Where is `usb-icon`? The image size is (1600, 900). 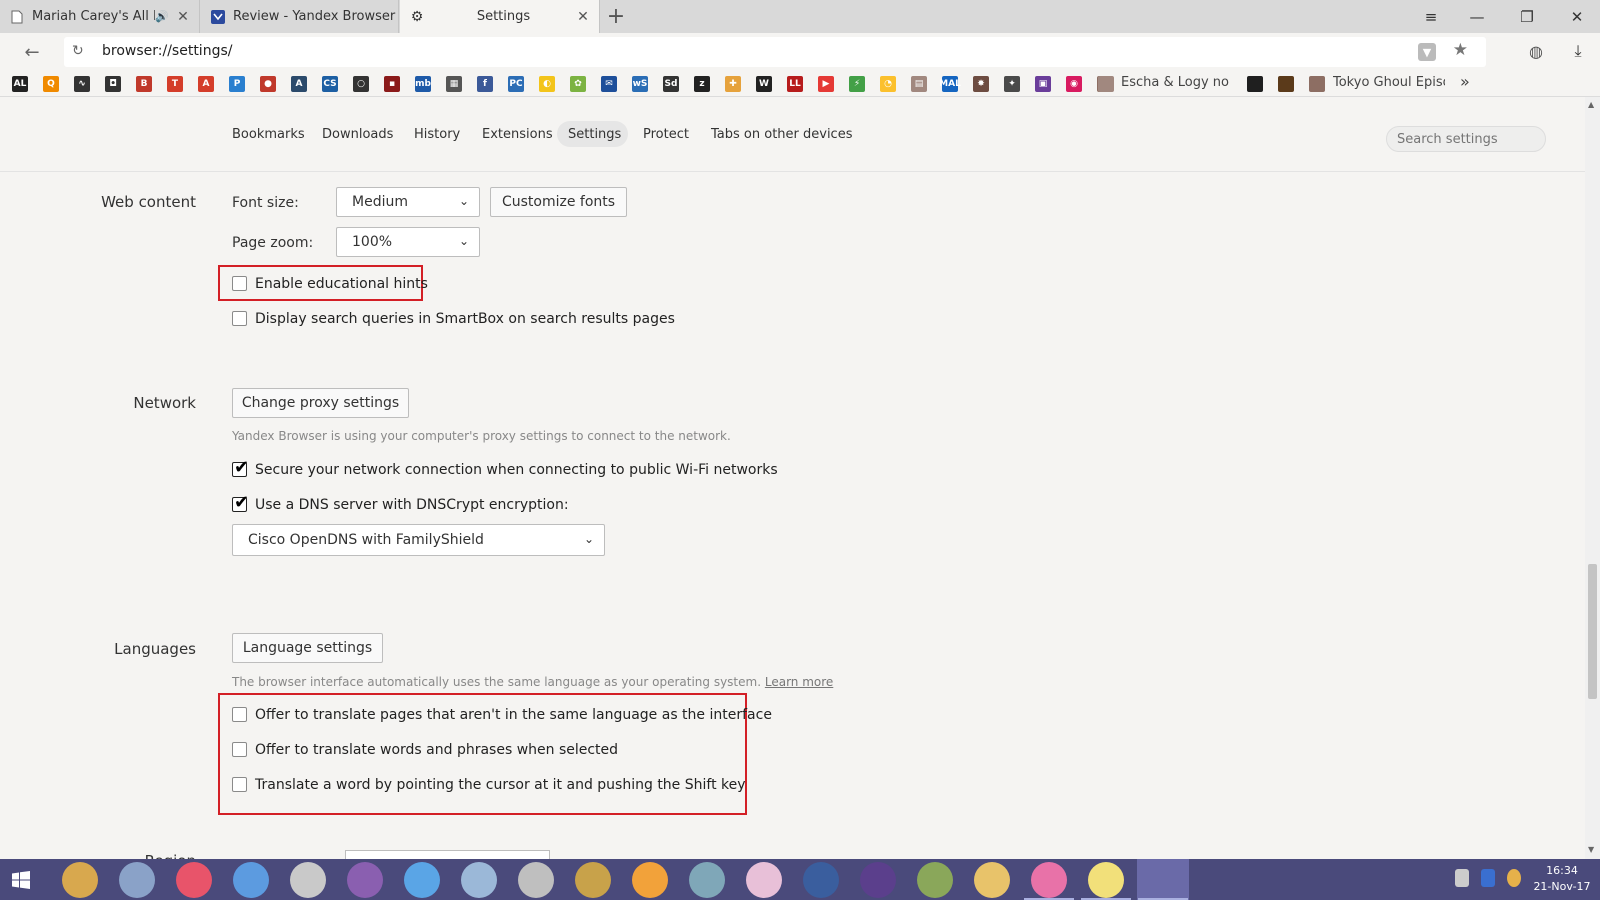
usb-icon is located at coordinates (1462, 878).